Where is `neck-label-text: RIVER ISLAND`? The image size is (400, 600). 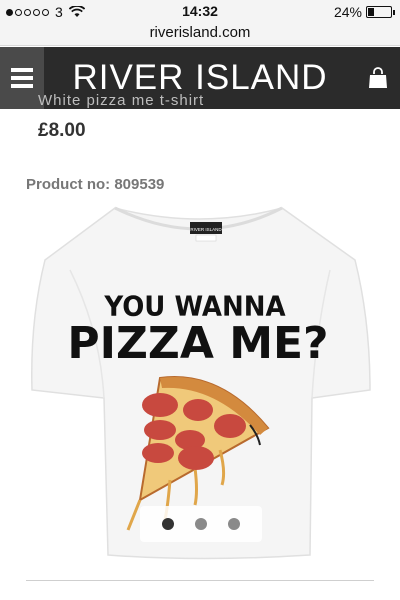 neck-label-text: RIVER ISLAND is located at coordinates (206, 229).